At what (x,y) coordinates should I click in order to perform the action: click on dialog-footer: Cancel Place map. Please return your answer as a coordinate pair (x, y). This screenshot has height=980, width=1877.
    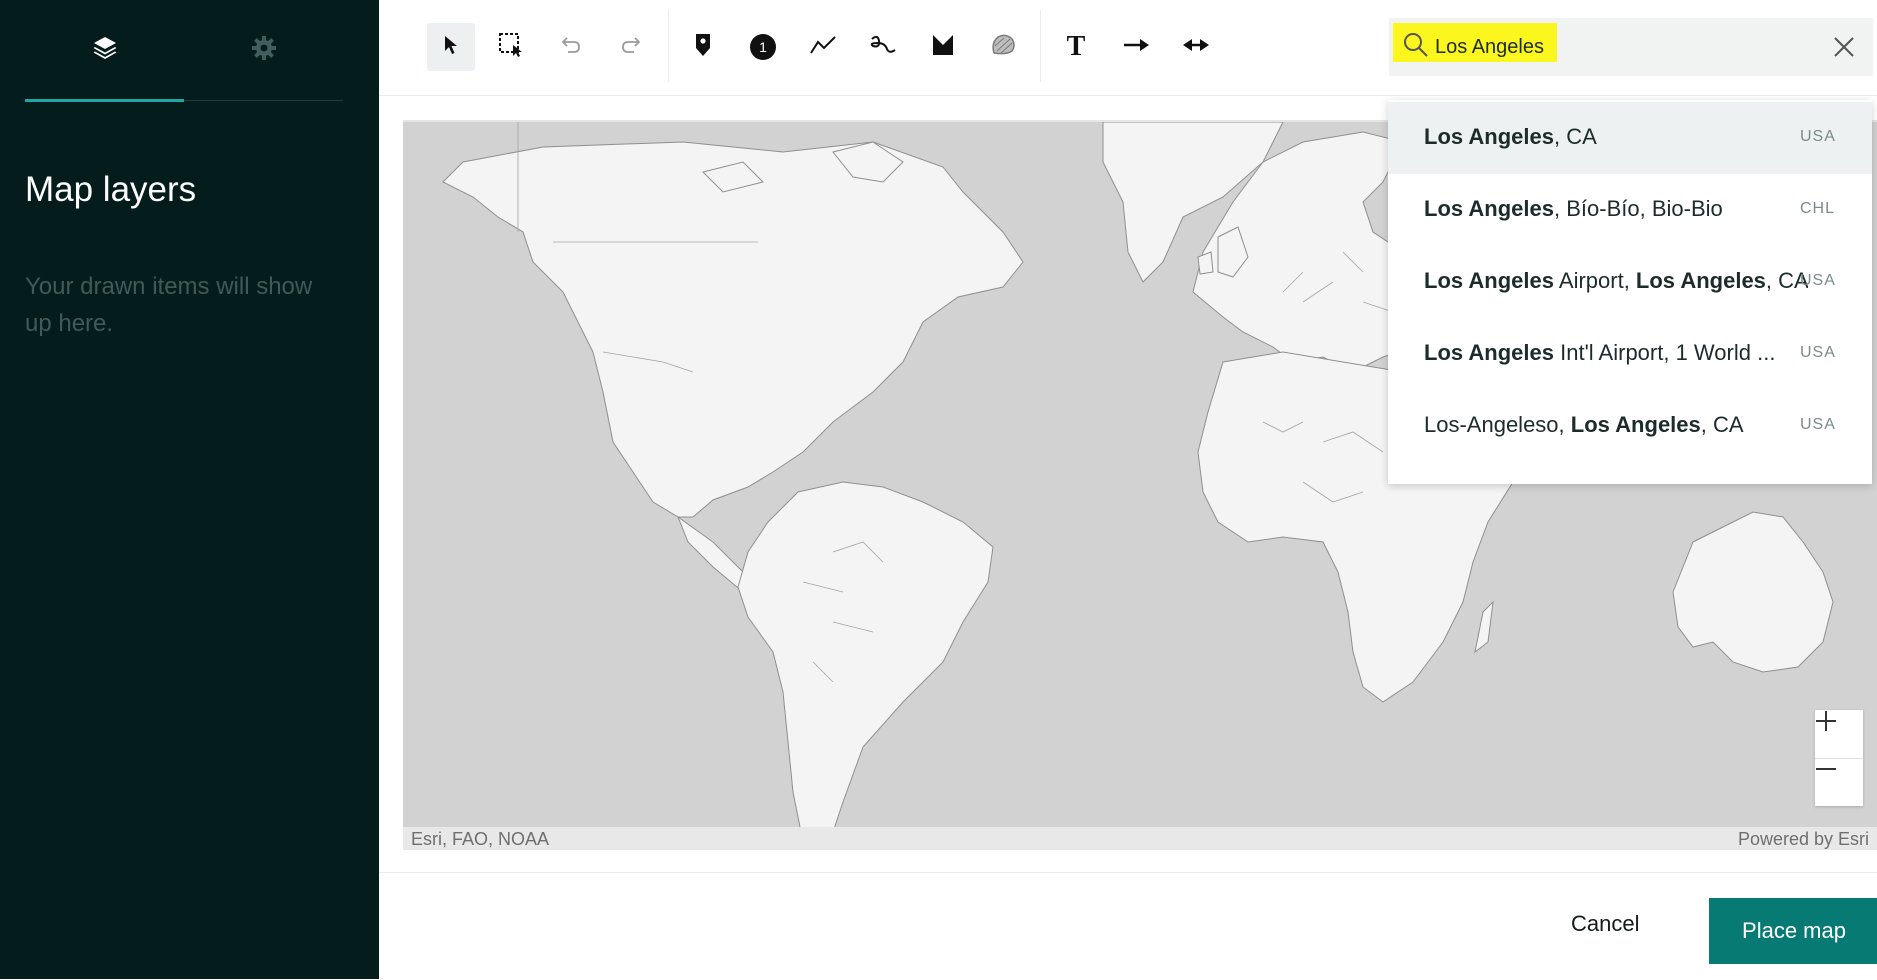
    Looking at the image, I should click on (1128, 926).